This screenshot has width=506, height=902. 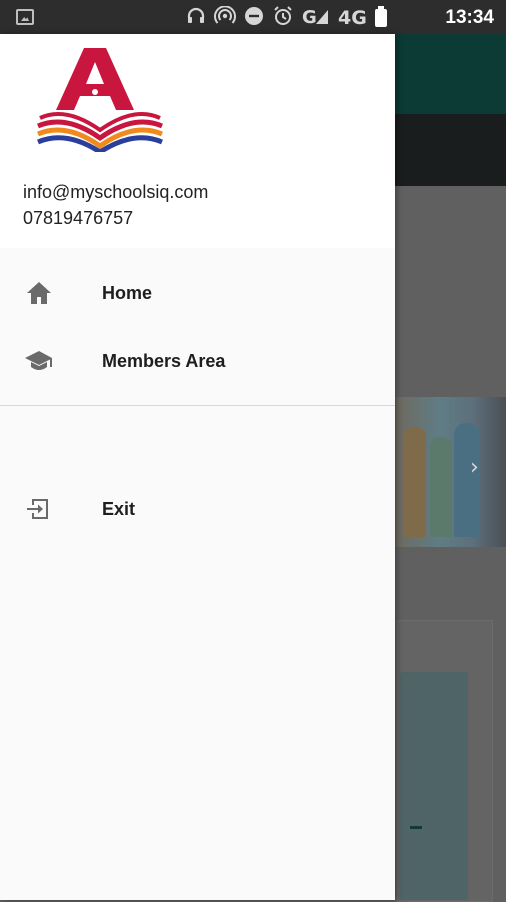 I want to click on school-logo, so click(x=100, y=100).